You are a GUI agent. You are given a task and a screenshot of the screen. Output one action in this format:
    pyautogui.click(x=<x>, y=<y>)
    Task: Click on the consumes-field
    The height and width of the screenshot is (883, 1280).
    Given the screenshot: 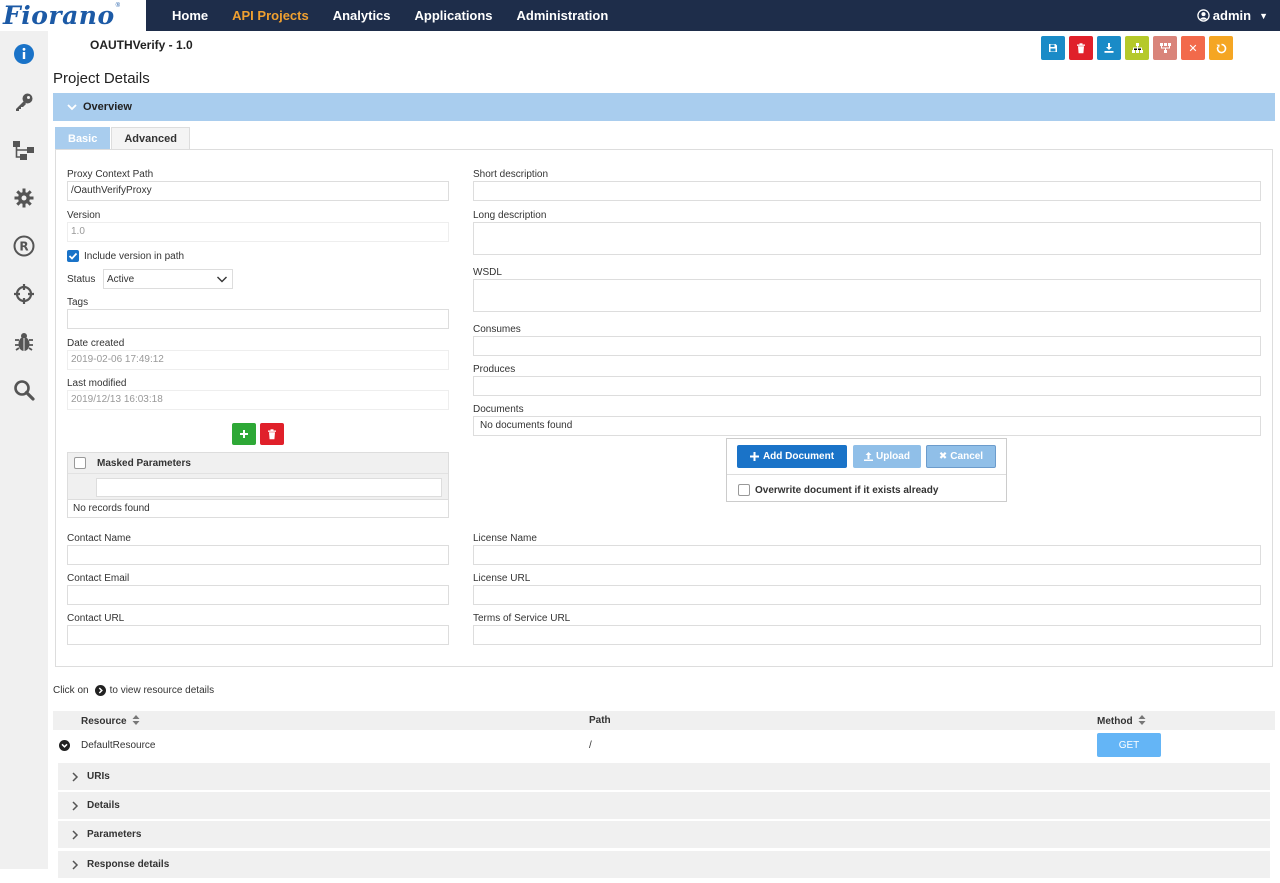 What is the action you would take?
    pyautogui.click(x=867, y=346)
    